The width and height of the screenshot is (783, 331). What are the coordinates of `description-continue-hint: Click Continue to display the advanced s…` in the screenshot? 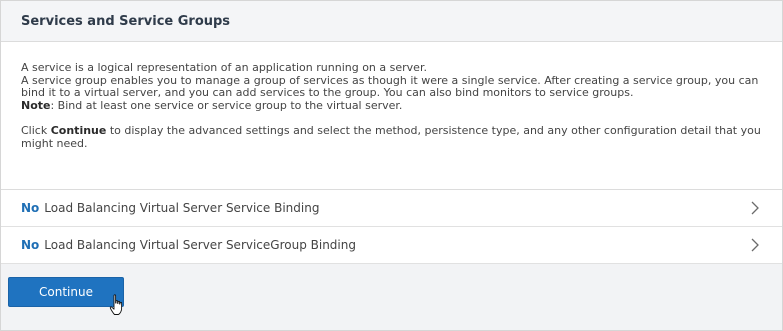 It's located at (391, 137).